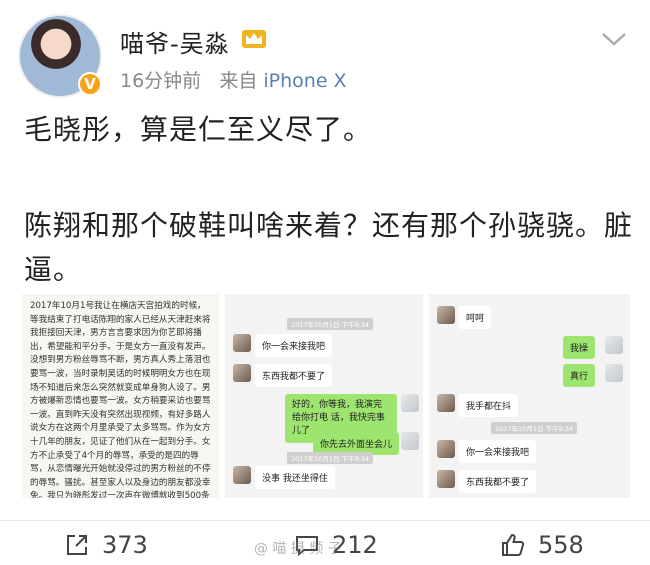  I want to click on chat-bubble: 呵呵, so click(475, 317).